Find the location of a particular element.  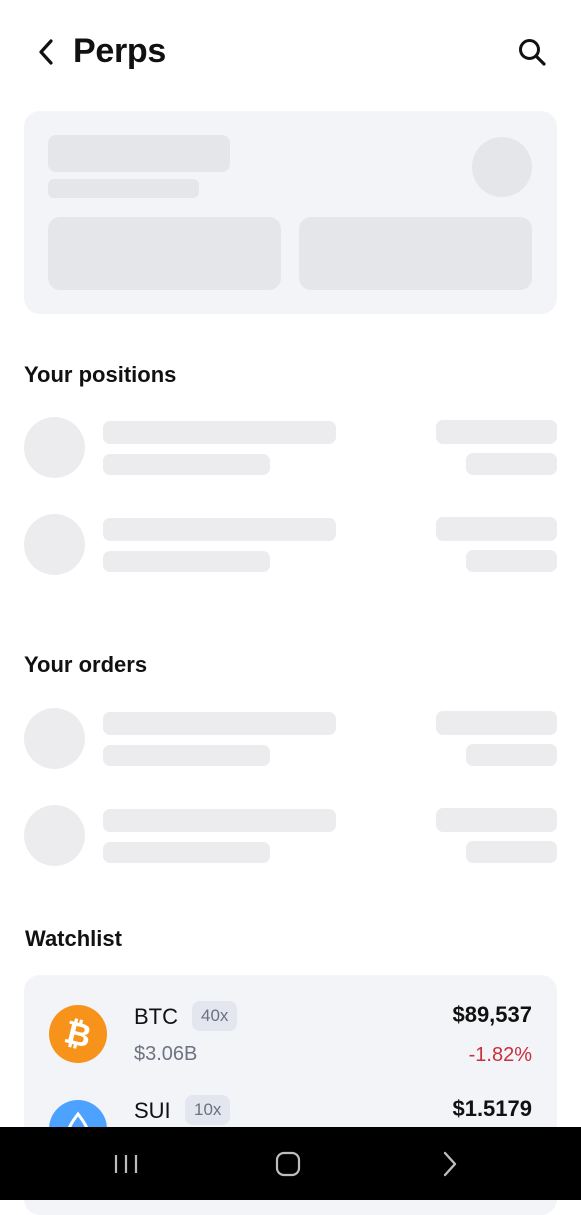

coin-symbol: BTC is located at coordinates (156, 1016).